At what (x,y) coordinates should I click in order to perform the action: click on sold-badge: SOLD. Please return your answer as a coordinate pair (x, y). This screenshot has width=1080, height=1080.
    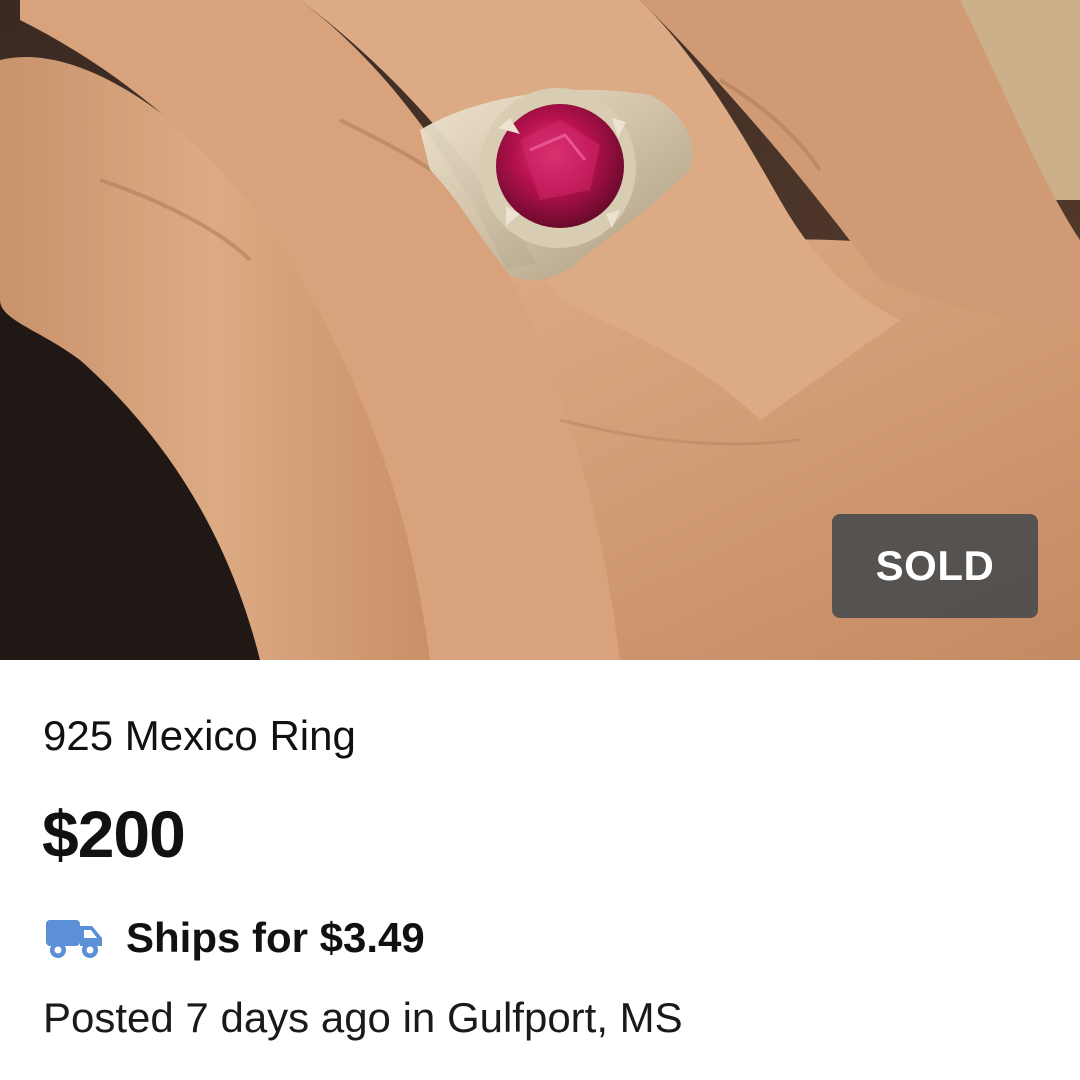
    Looking at the image, I should click on (935, 566).